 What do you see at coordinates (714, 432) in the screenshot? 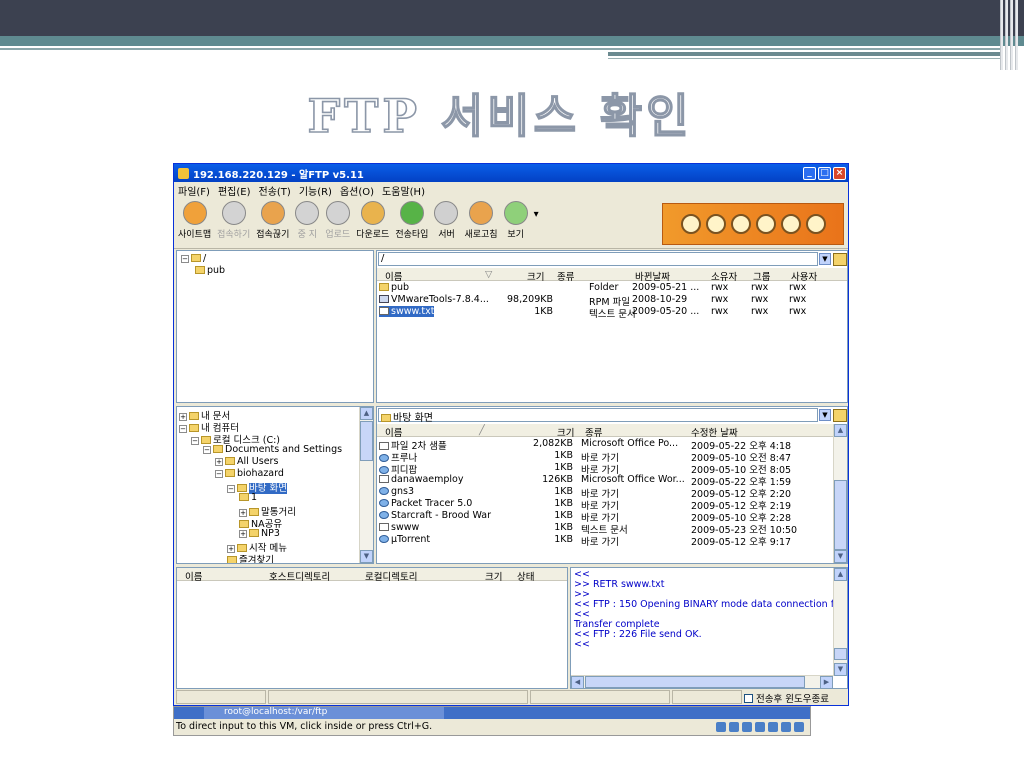
I see `column-header: 수정한 날짜` at bounding box center [714, 432].